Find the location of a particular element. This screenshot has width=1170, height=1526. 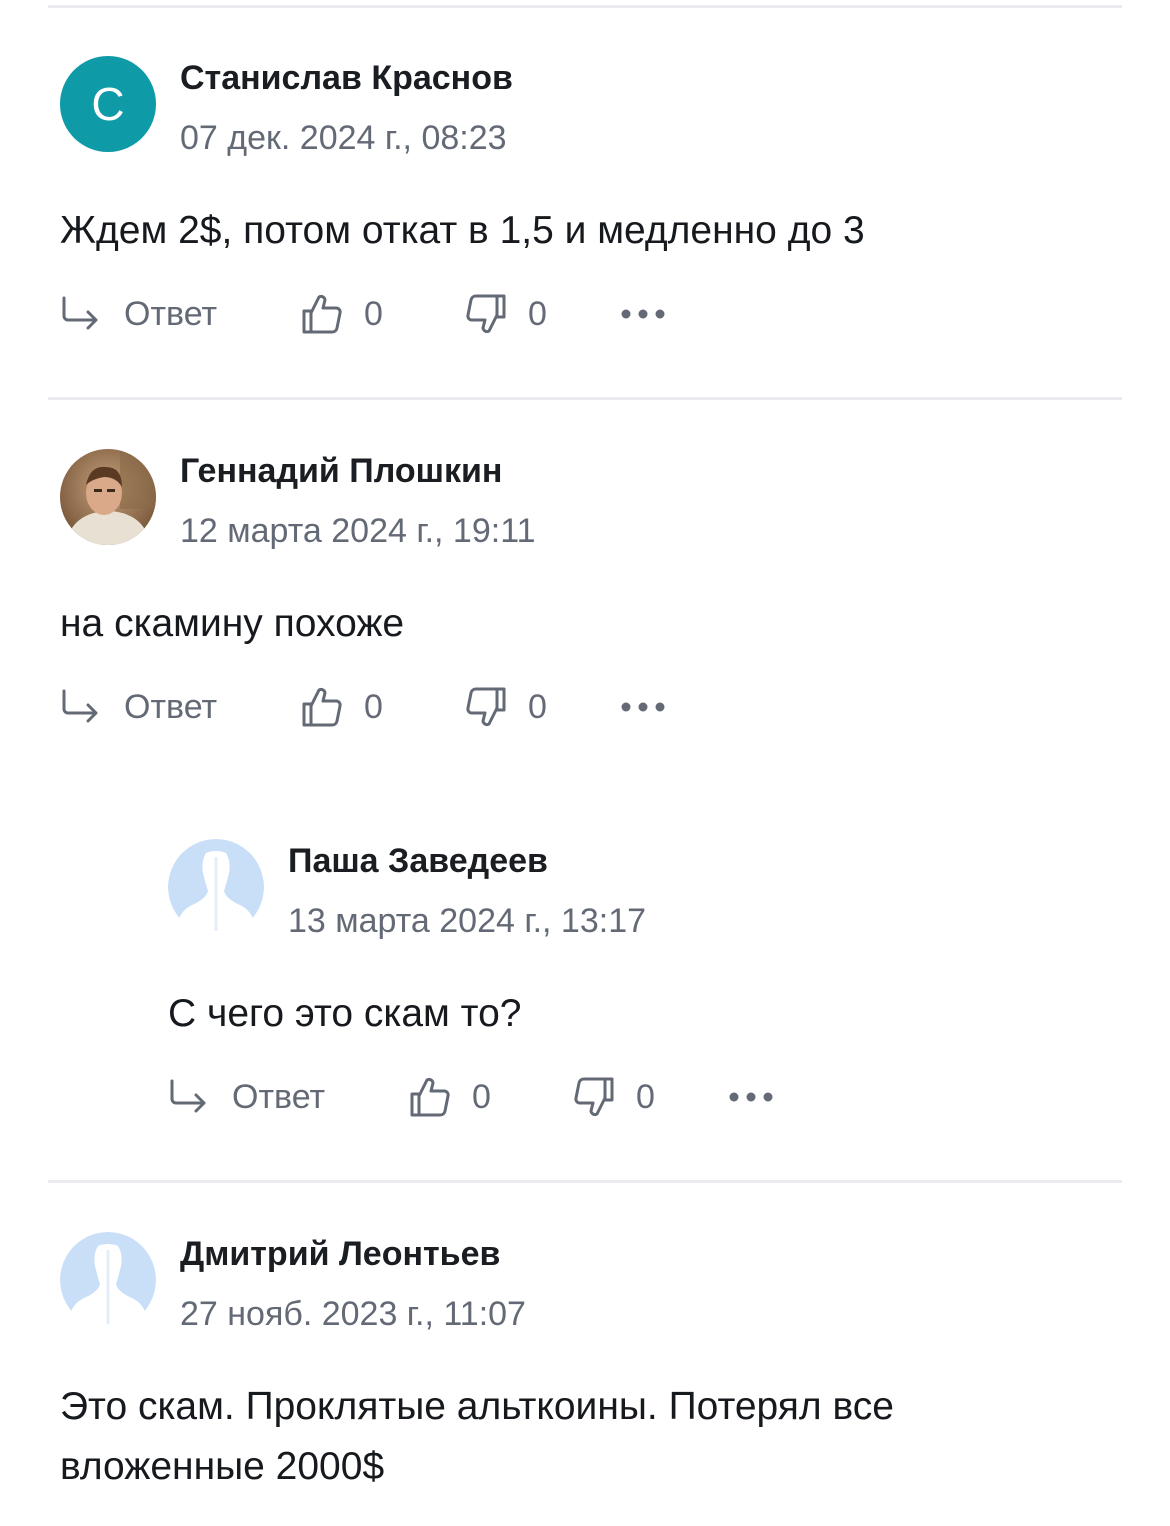

user-photo is located at coordinates (108, 497).